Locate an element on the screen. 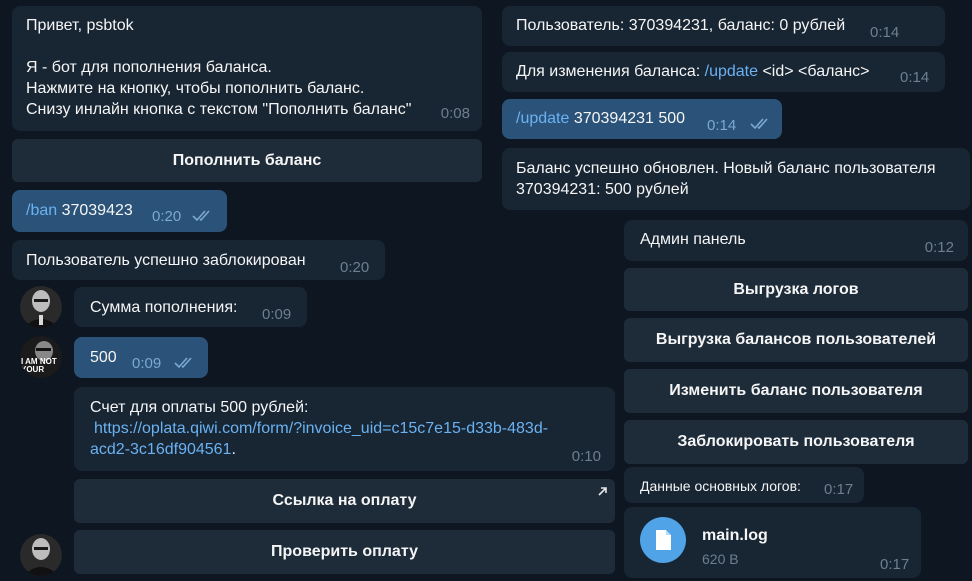 This screenshot has height=581, width=972. update-command-message: /update 370394231 500 0:14 is located at coordinates (642, 119).